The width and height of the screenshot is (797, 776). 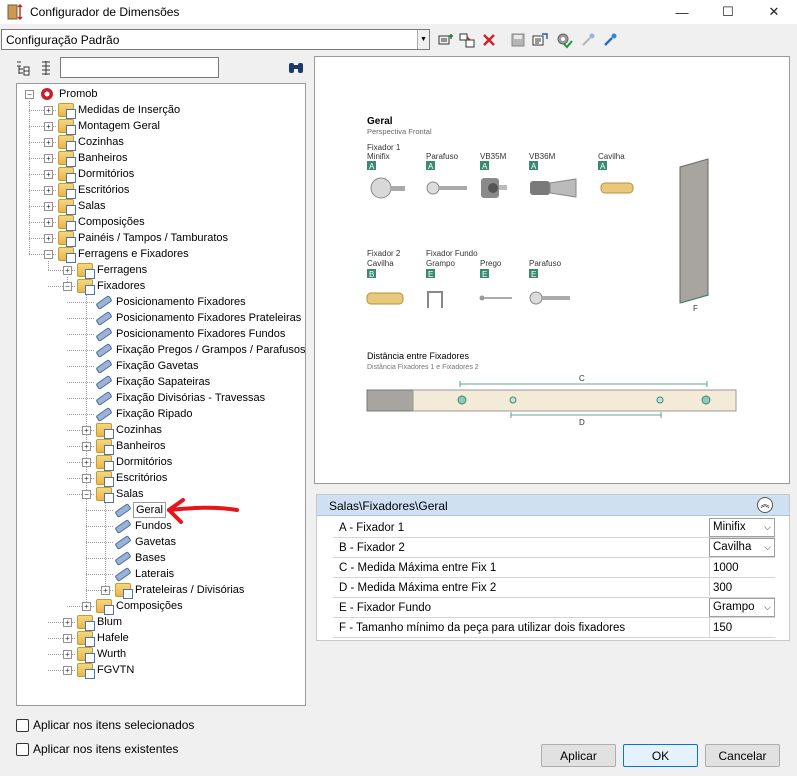 What do you see at coordinates (578, 755) in the screenshot?
I see `apply-button: Aplicar` at bounding box center [578, 755].